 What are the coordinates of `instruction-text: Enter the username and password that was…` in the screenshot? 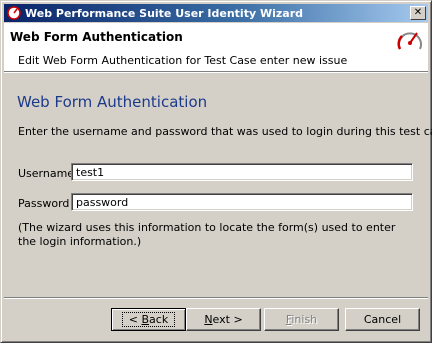 It's located at (225, 131).